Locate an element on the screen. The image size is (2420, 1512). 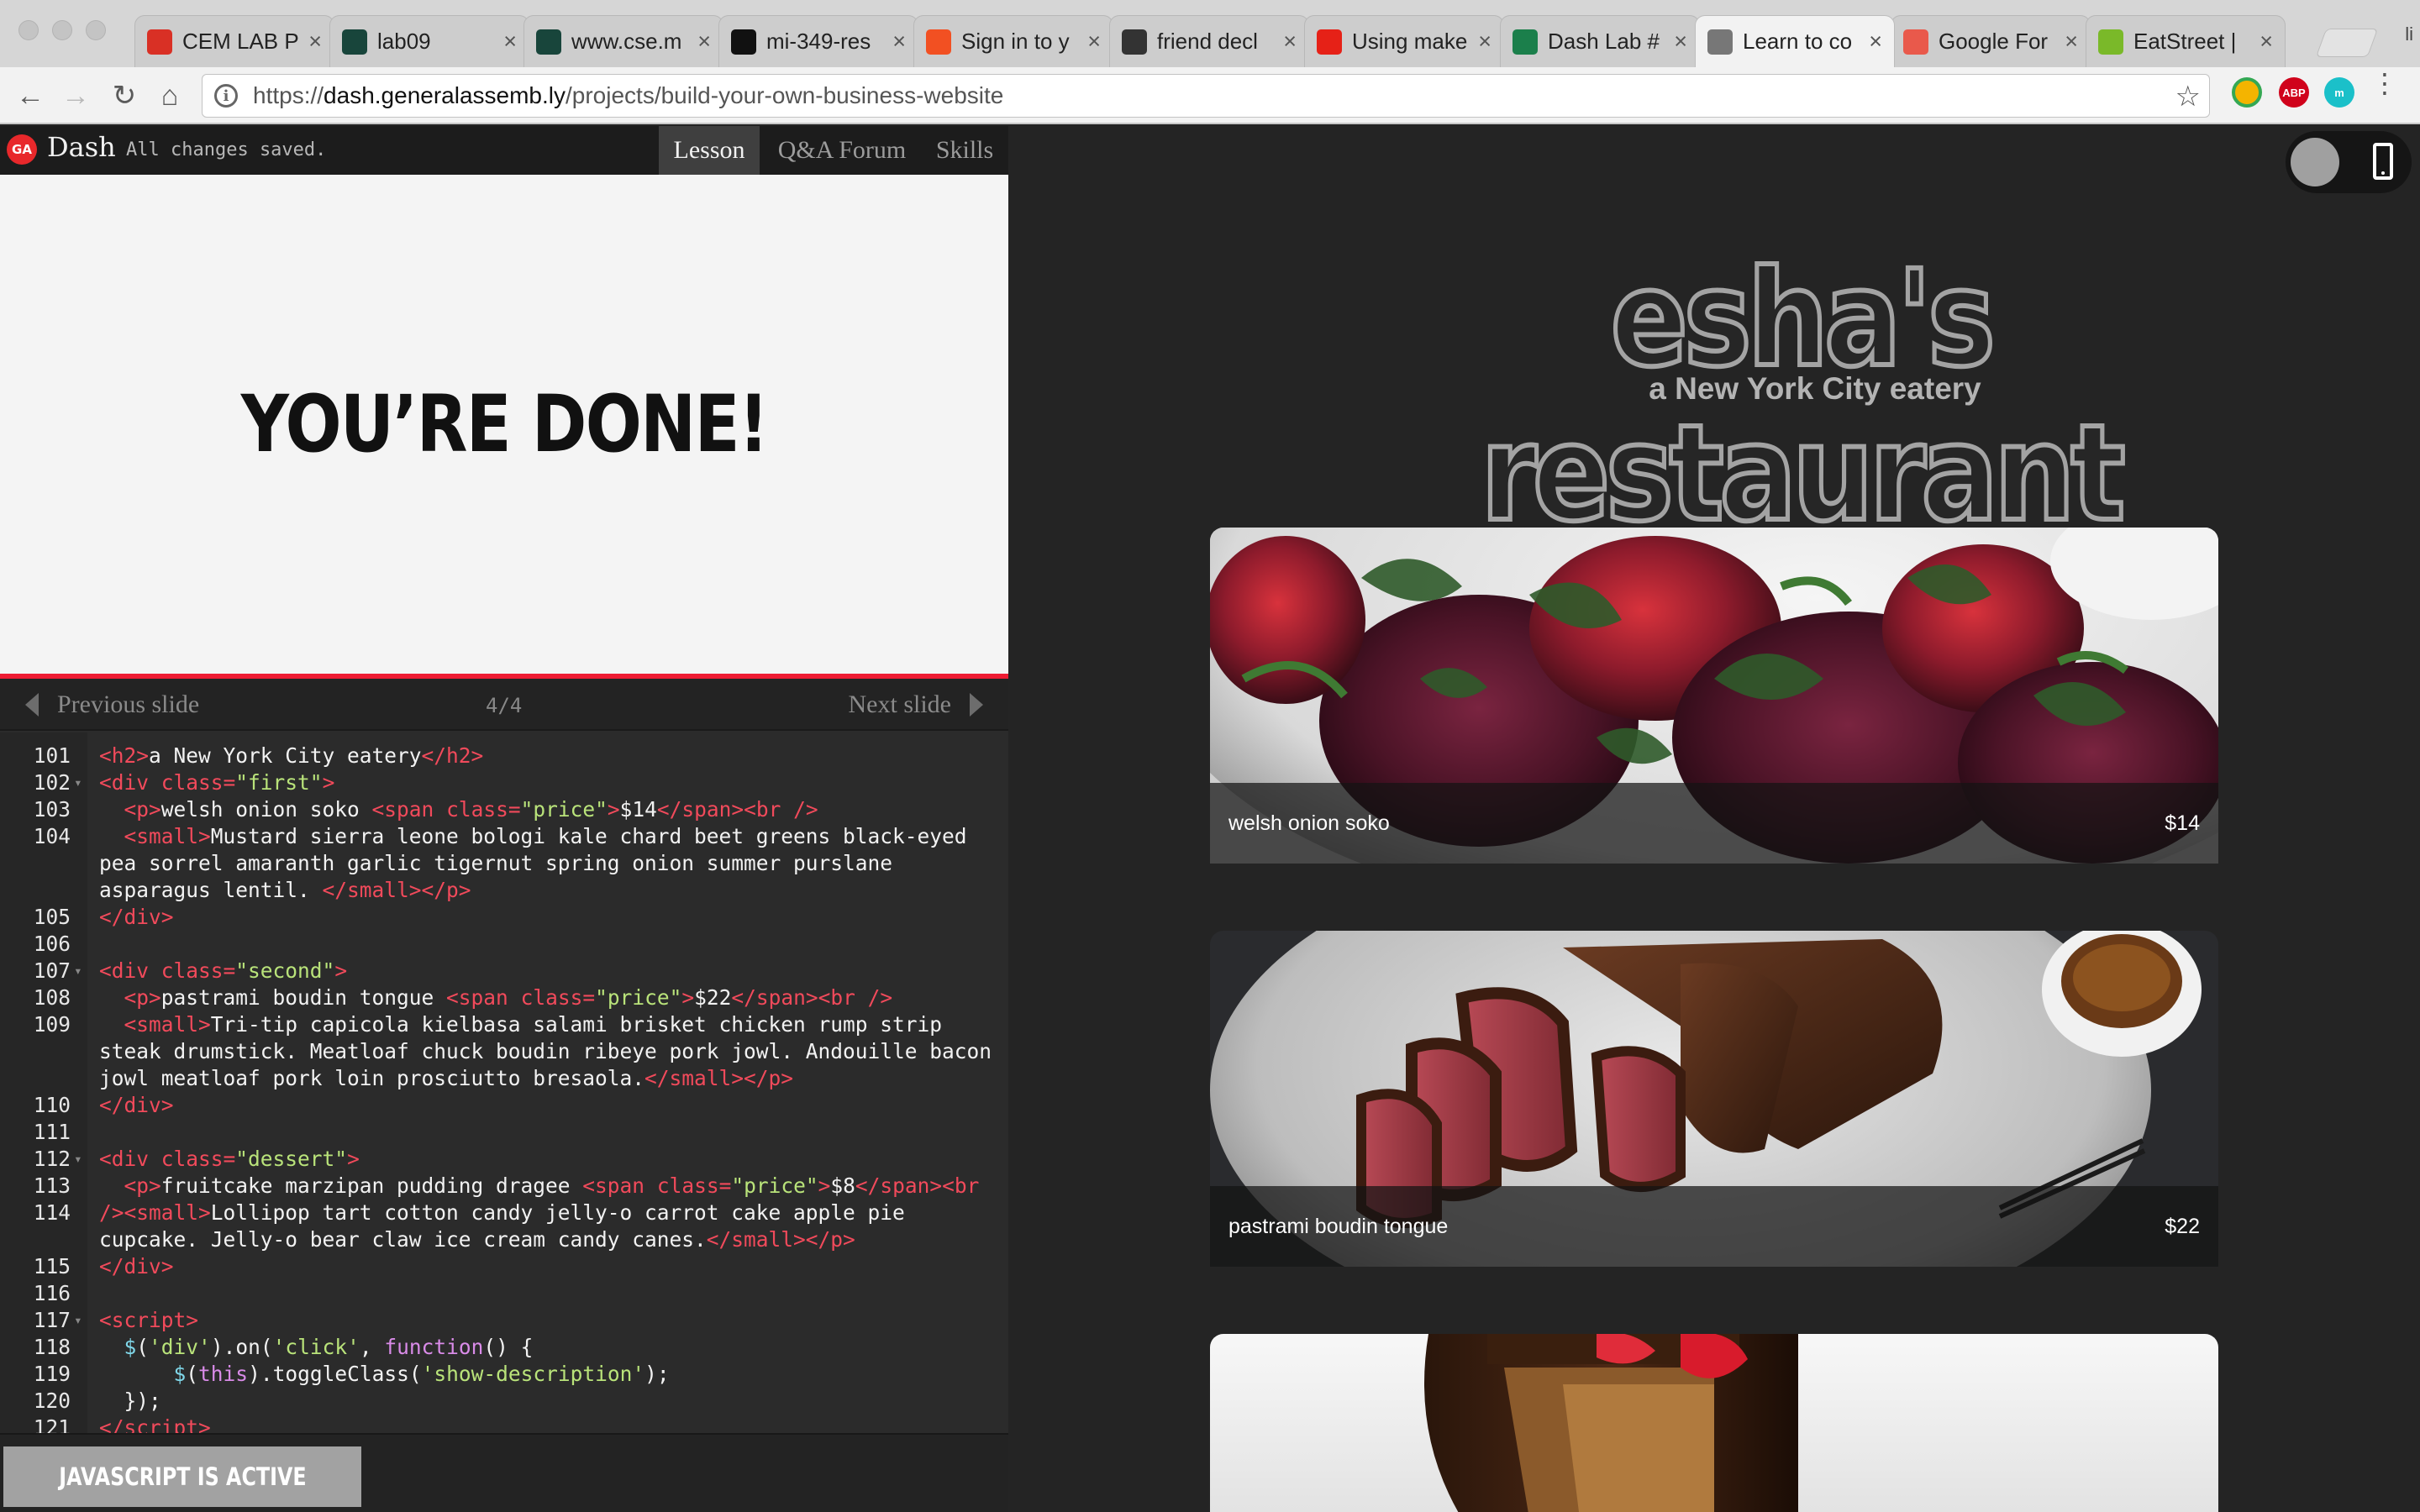
browser-tab-label: EatStreet | is located at coordinates (2185, 41).